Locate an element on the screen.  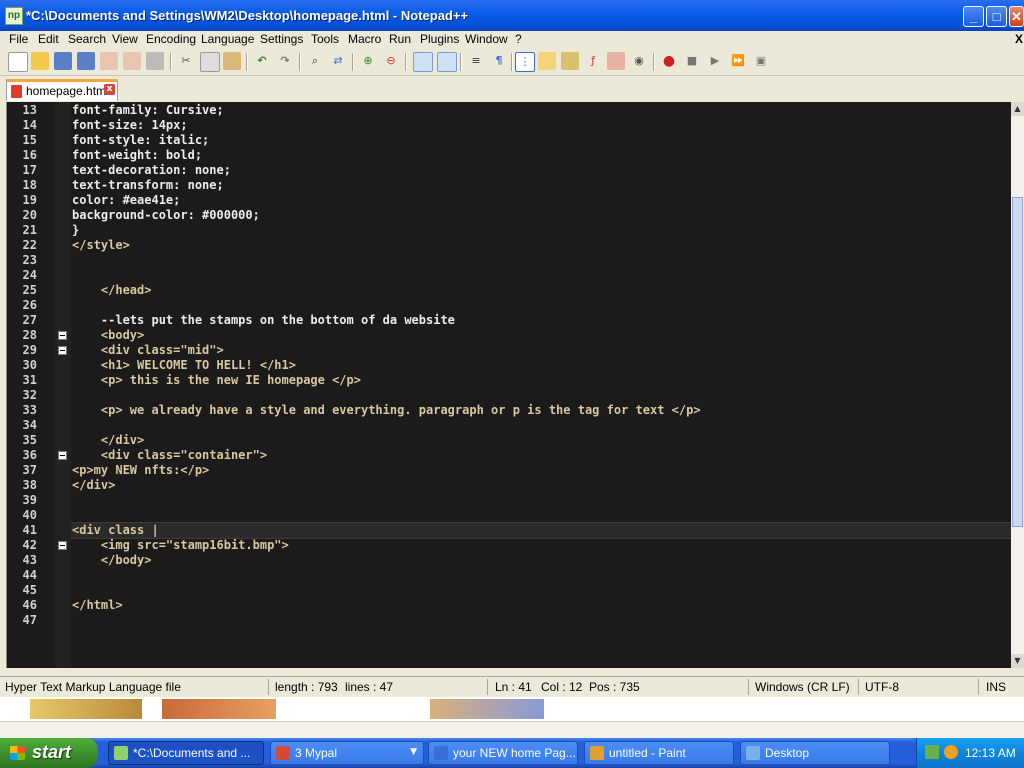
redo-icon: ↷ is located at coordinates (285, 61).